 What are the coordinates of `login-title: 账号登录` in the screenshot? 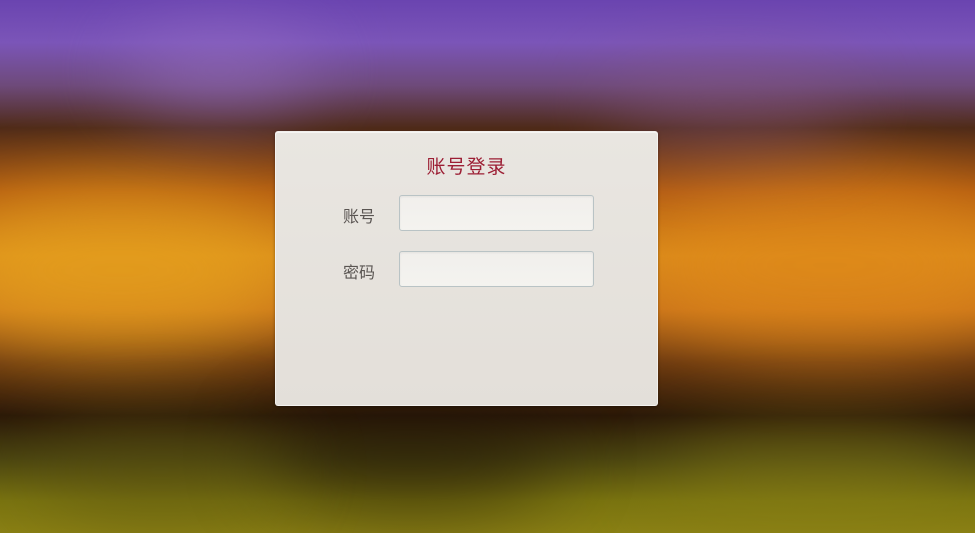 It's located at (466, 167).